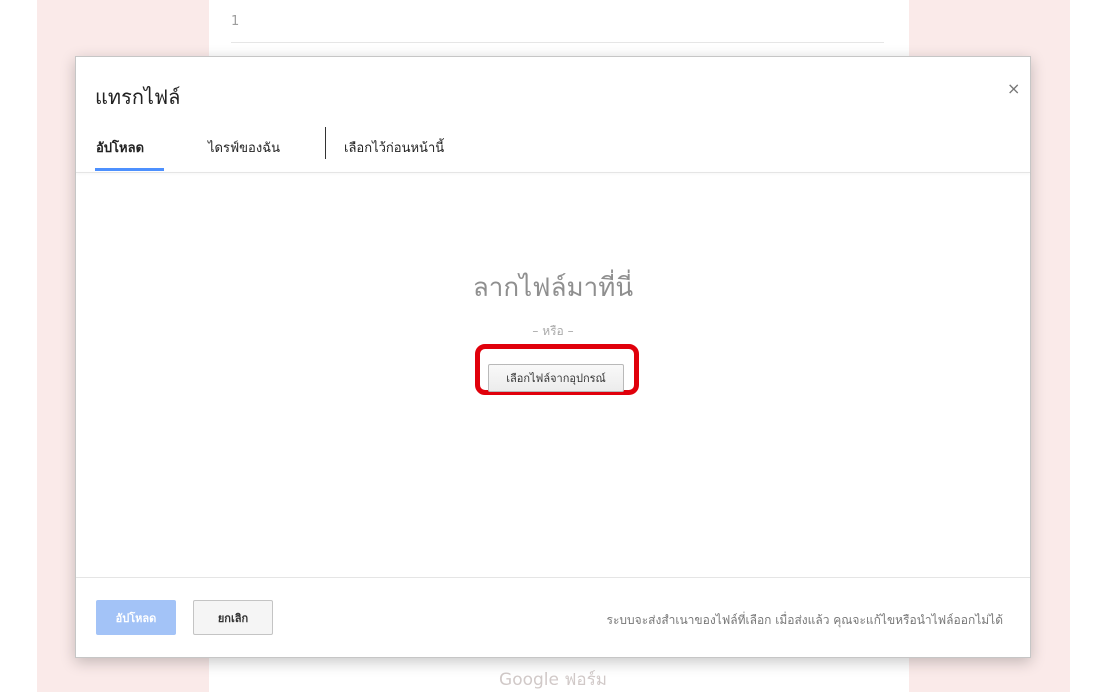 This screenshot has height=693, width=1106. What do you see at coordinates (394, 147) in the screenshot?
I see `tab-previously-selected: เลือกไว้ก่อนหน้านี้` at bounding box center [394, 147].